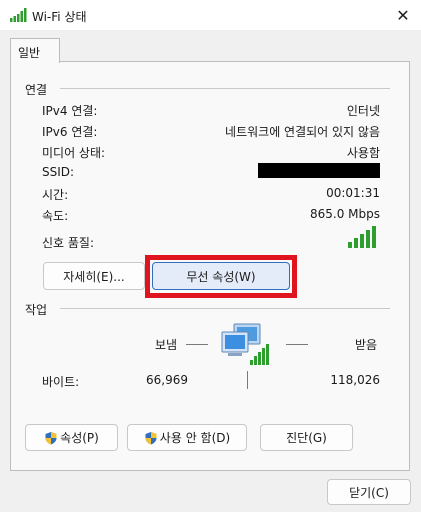 This screenshot has width=421, height=512. I want to click on activity-group-divider, so click(225, 308).